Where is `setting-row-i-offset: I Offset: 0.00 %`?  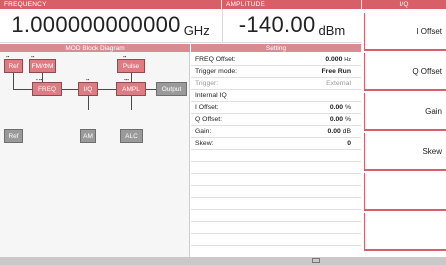
setting-row-i-offset: I Offset: 0.00 % is located at coordinates (276, 108).